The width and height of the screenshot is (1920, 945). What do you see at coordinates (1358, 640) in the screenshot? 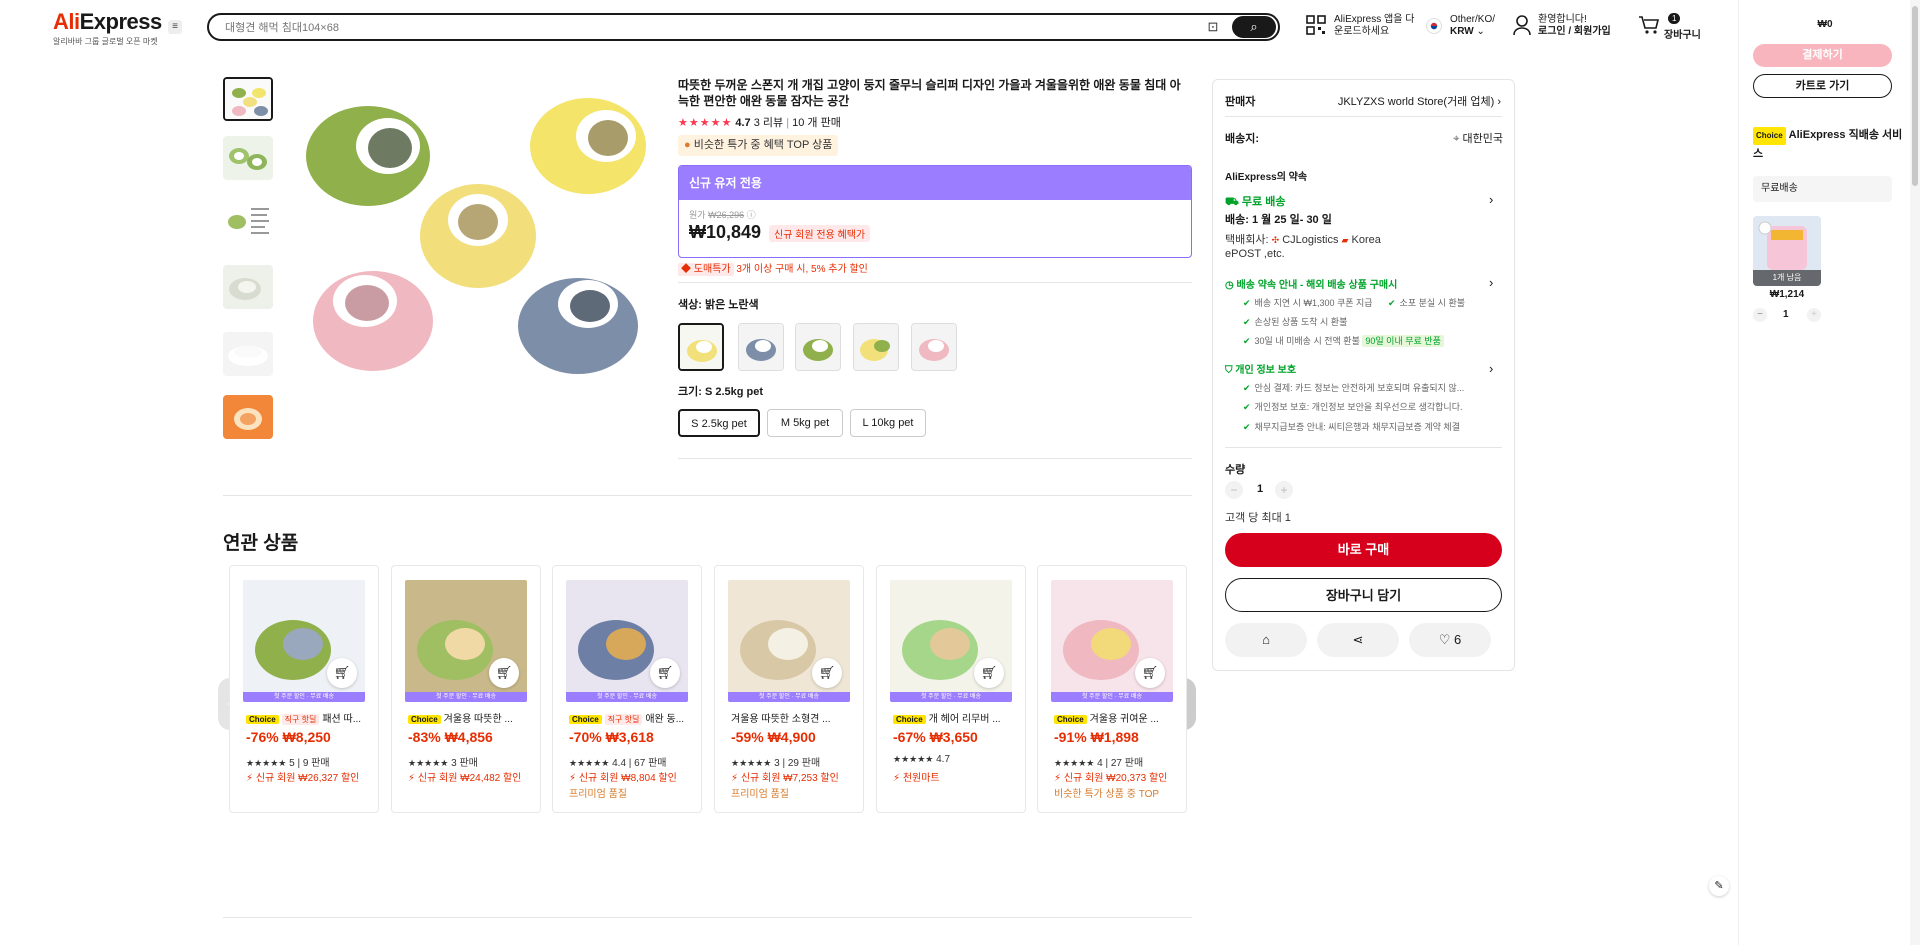
I see `share-button: ⋖` at bounding box center [1358, 640].